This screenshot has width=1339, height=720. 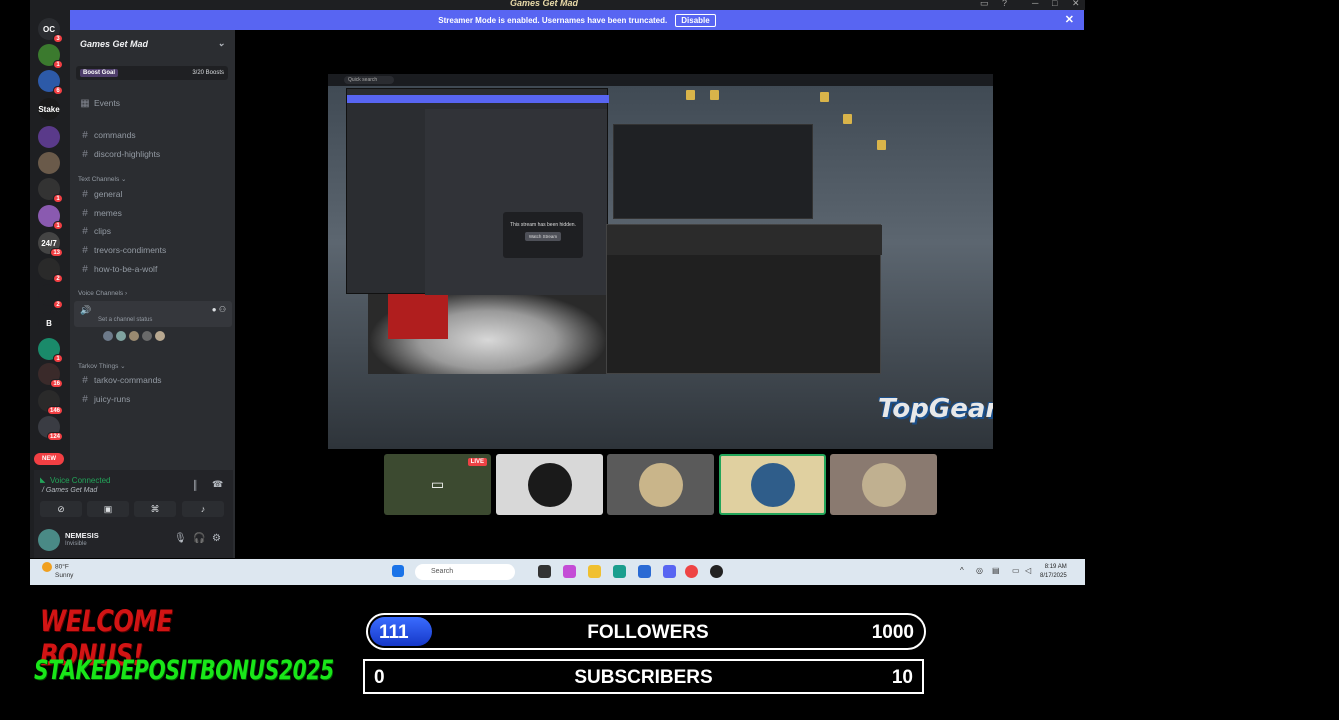 I want to click on camera-off-button: ⊘, so click(x=61, y=509).